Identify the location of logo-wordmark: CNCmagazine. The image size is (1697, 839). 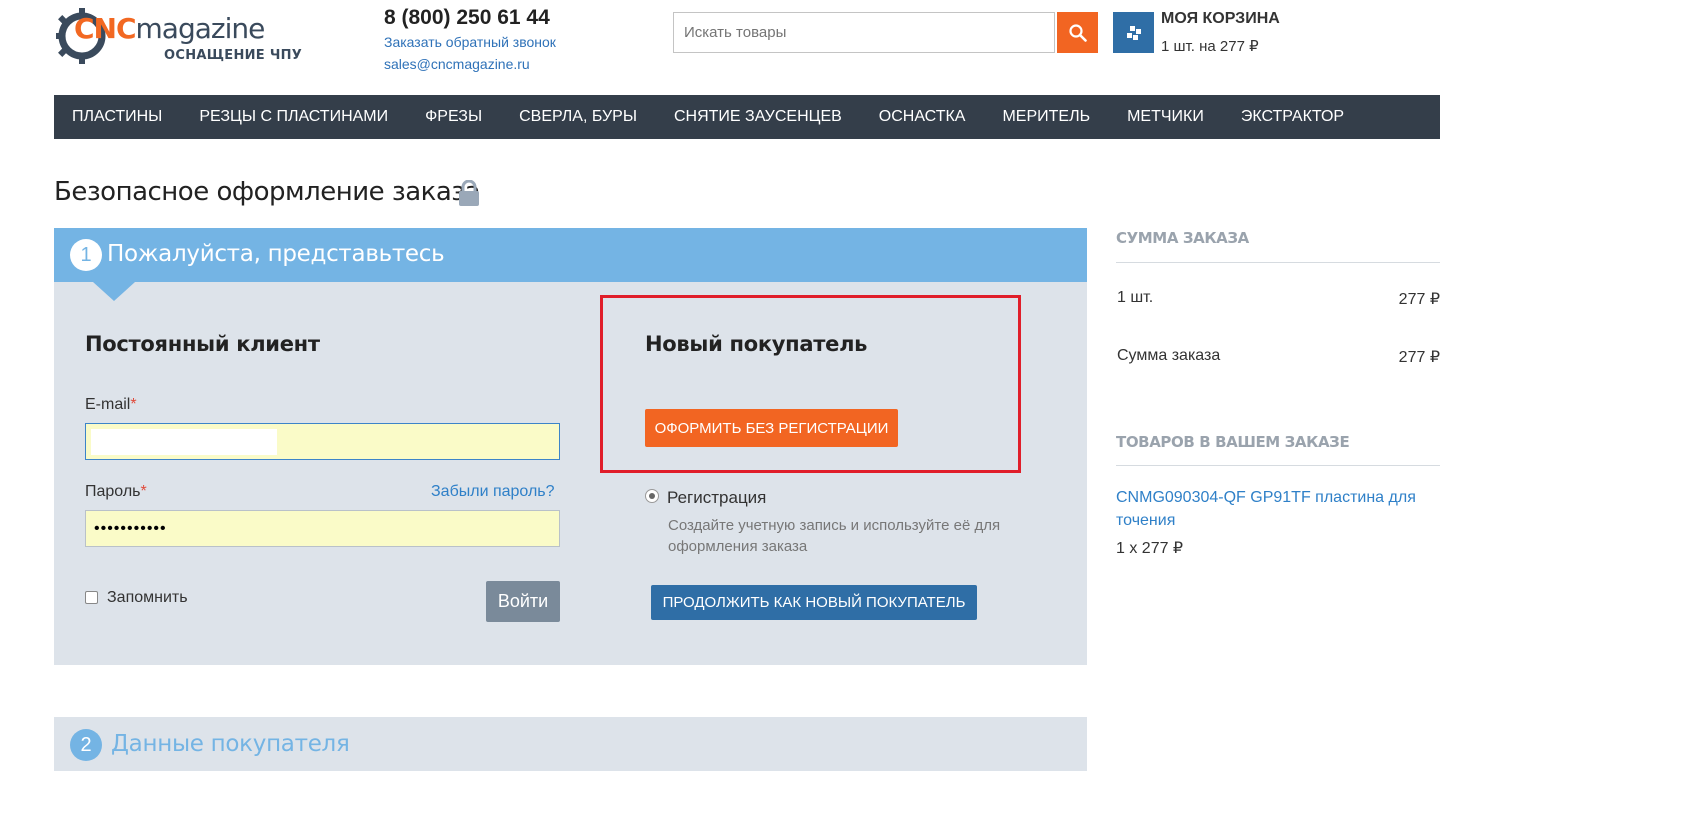
(170, 28).